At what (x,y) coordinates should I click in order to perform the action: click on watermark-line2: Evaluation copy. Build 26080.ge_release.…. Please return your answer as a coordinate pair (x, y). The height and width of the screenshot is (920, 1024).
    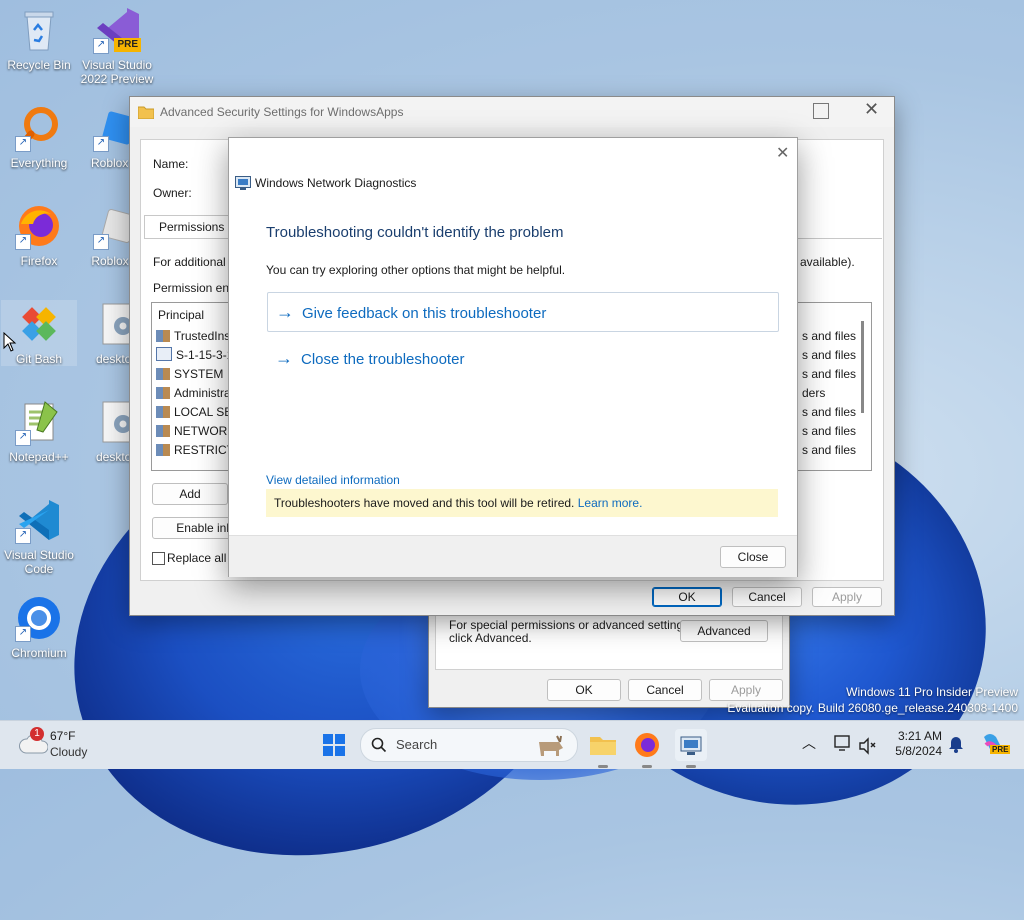
    Looking at the image, I should click on (872, 708).